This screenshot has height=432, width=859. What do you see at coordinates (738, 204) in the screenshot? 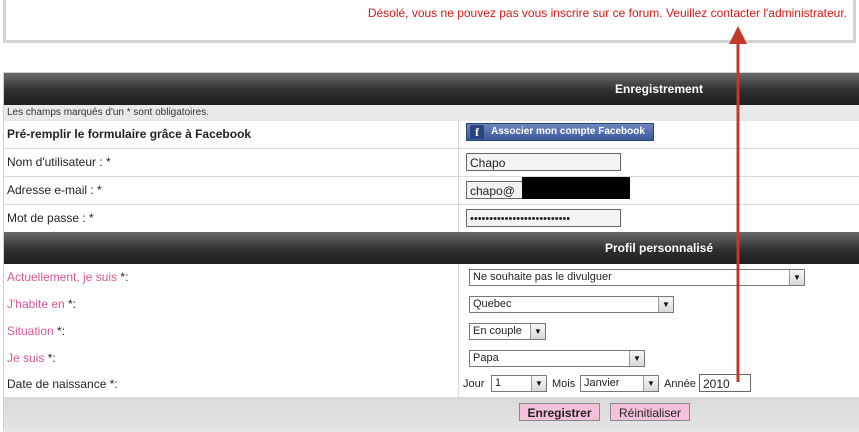
I see `annotation-arrow` at bounding box center [738, 204].